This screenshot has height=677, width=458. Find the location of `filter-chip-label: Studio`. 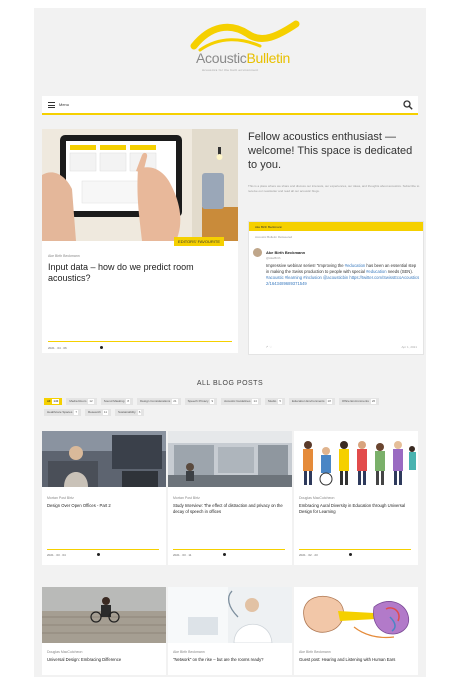

filter-chip-label: Studio is located at coordinates (272, 401).